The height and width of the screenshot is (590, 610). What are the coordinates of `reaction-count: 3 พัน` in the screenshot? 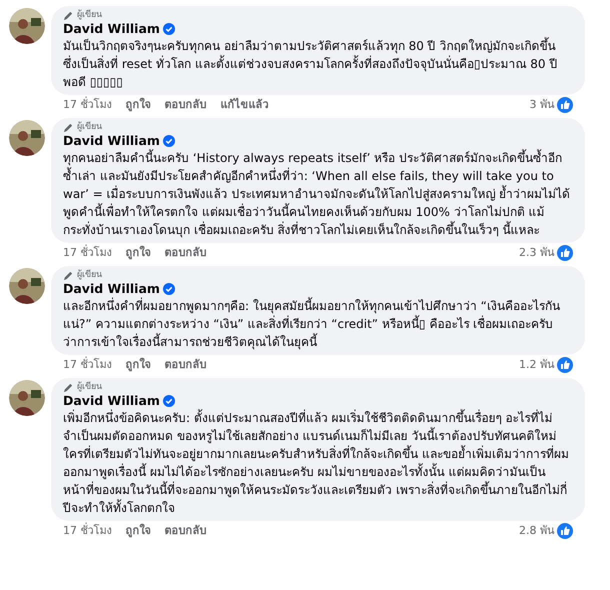 It's located at (542, 105).